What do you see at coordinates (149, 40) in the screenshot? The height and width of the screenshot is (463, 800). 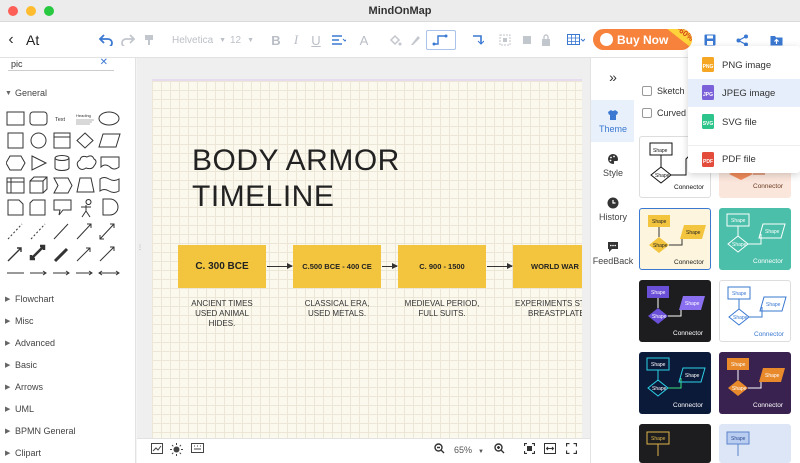 I see `format-painter-icon` at bounding box center [149, 40].